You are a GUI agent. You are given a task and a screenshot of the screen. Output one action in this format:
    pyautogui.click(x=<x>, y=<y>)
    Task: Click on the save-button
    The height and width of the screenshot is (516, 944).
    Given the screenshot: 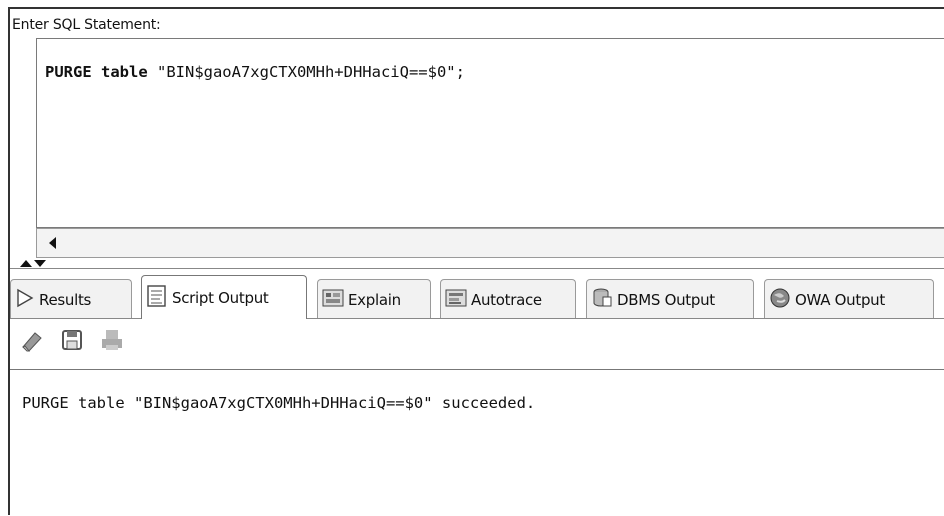 What is the action you would take?
    pyautogui.click(x=72, y=342)
    